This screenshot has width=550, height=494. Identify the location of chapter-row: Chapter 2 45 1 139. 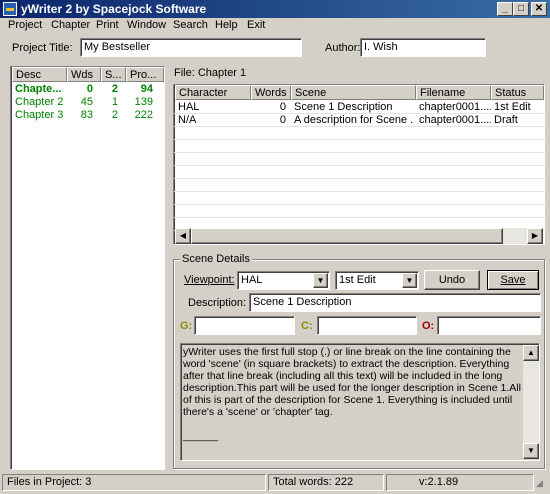
(87, 102).